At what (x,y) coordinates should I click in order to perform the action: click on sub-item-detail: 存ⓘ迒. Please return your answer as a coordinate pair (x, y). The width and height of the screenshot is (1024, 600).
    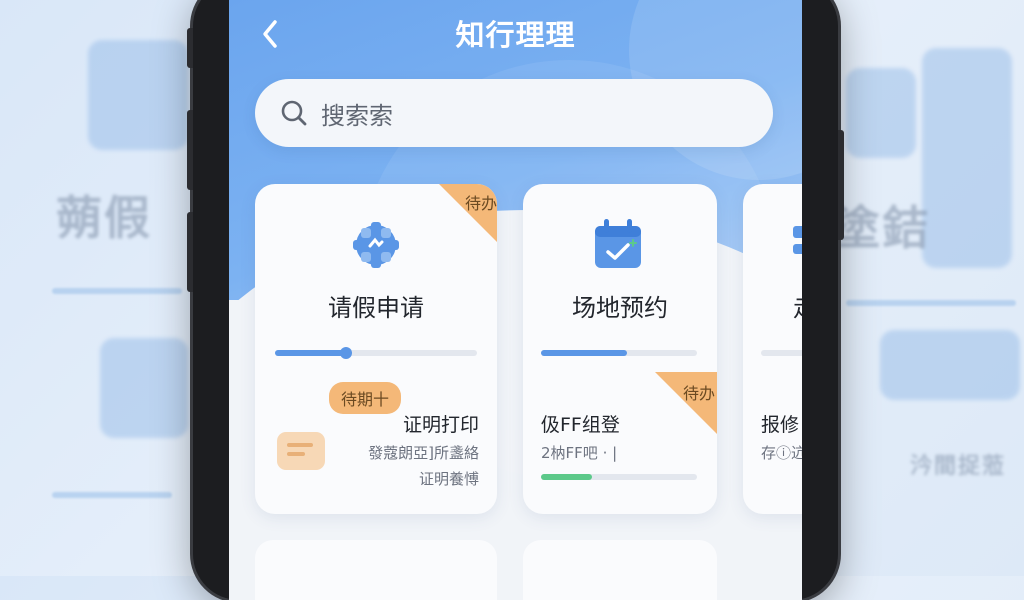
    Looking at the image, I should click on (781, 453).